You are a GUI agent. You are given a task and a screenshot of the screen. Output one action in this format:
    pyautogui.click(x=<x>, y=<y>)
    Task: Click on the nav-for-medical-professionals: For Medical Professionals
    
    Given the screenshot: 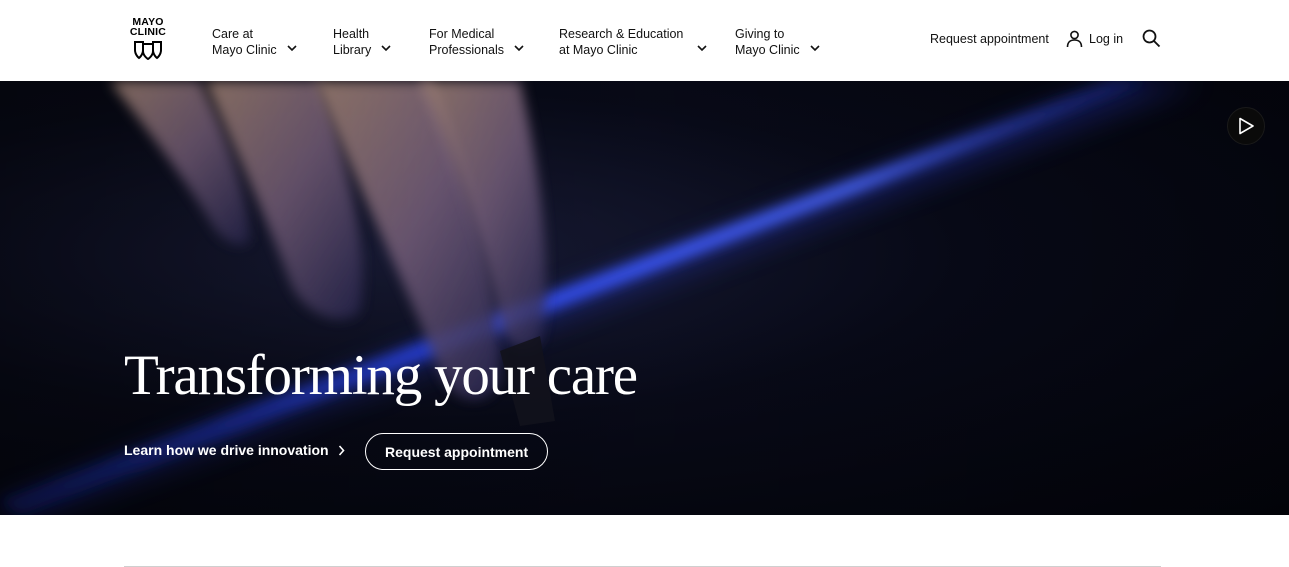 What is the action you would take?
    pyautogui.click(x=476, y=42)
    